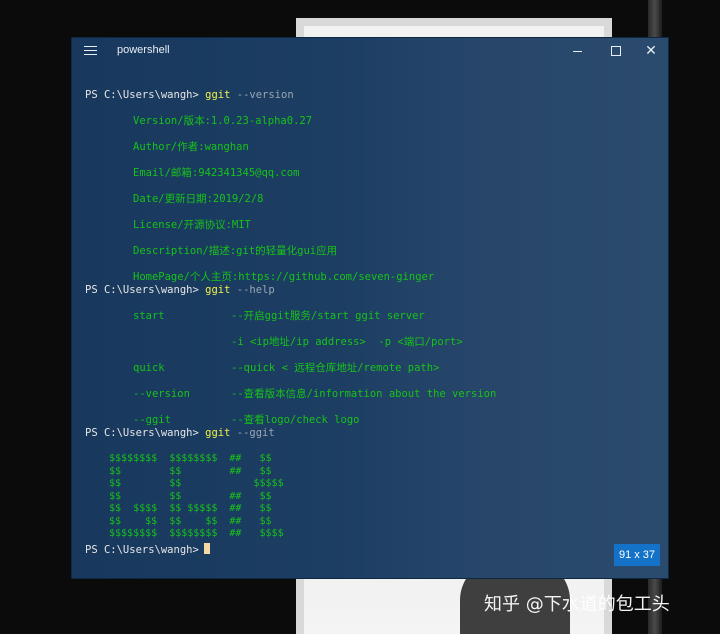 The width and height of the screenshot is (720, 634). Describe the element at coordinates (295, 420) in the screenshot. I see `help-description: --查看logo/check logo` at that location.